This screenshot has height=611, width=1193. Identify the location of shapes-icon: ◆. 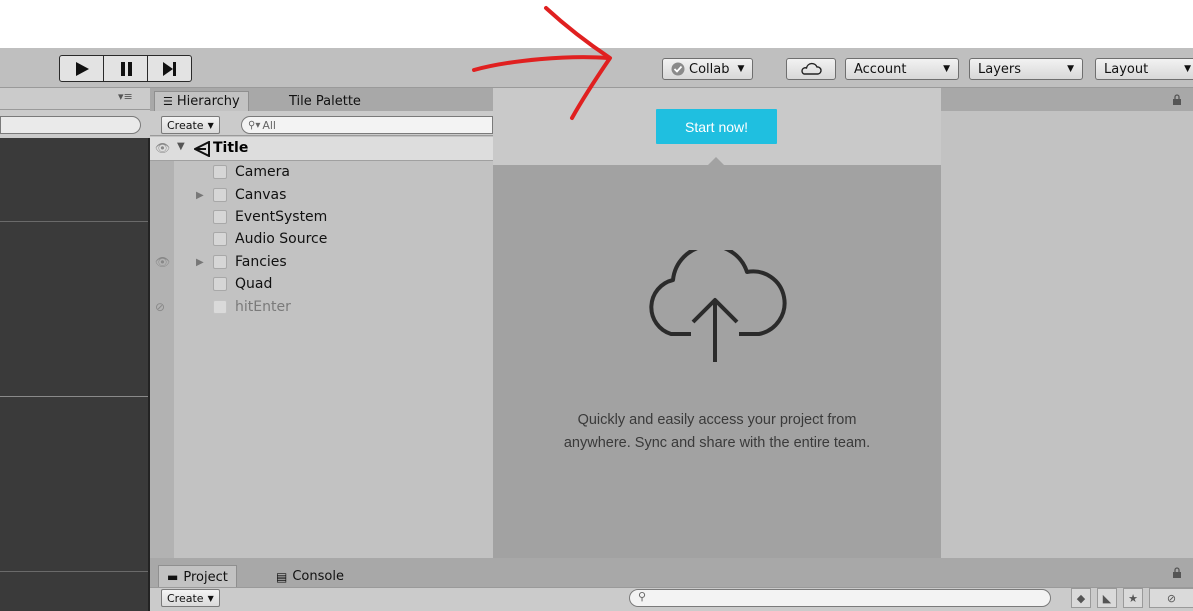
(1081, 598).